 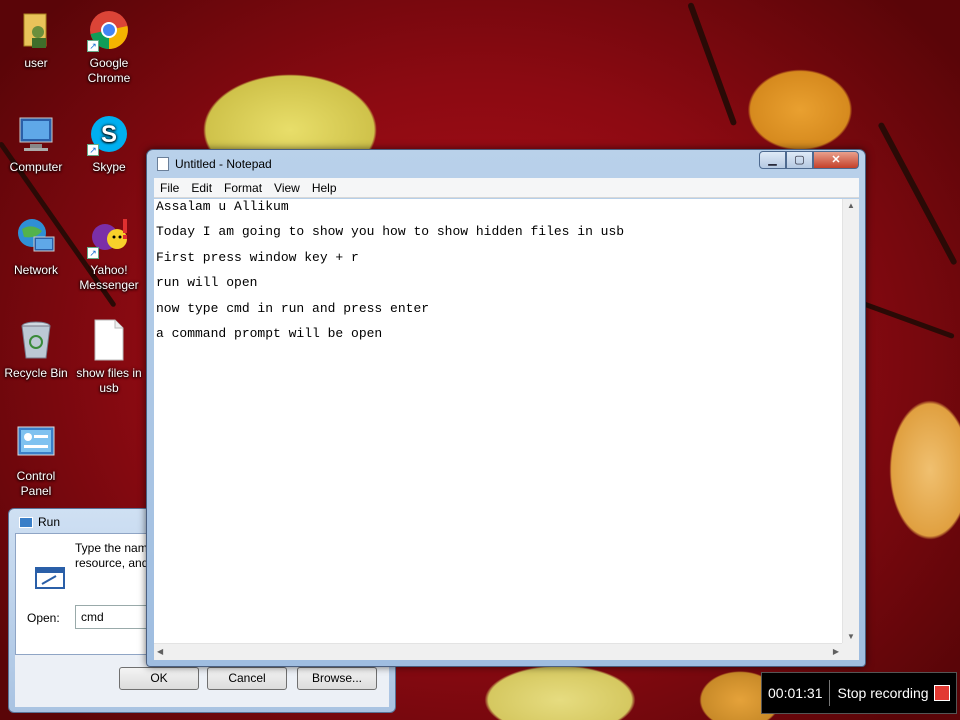 What do you see at coordinates (850, 421) in the screenshot?
I see `vertical-scrollbar: ▲ ▼` at bounding box center [850, 421].